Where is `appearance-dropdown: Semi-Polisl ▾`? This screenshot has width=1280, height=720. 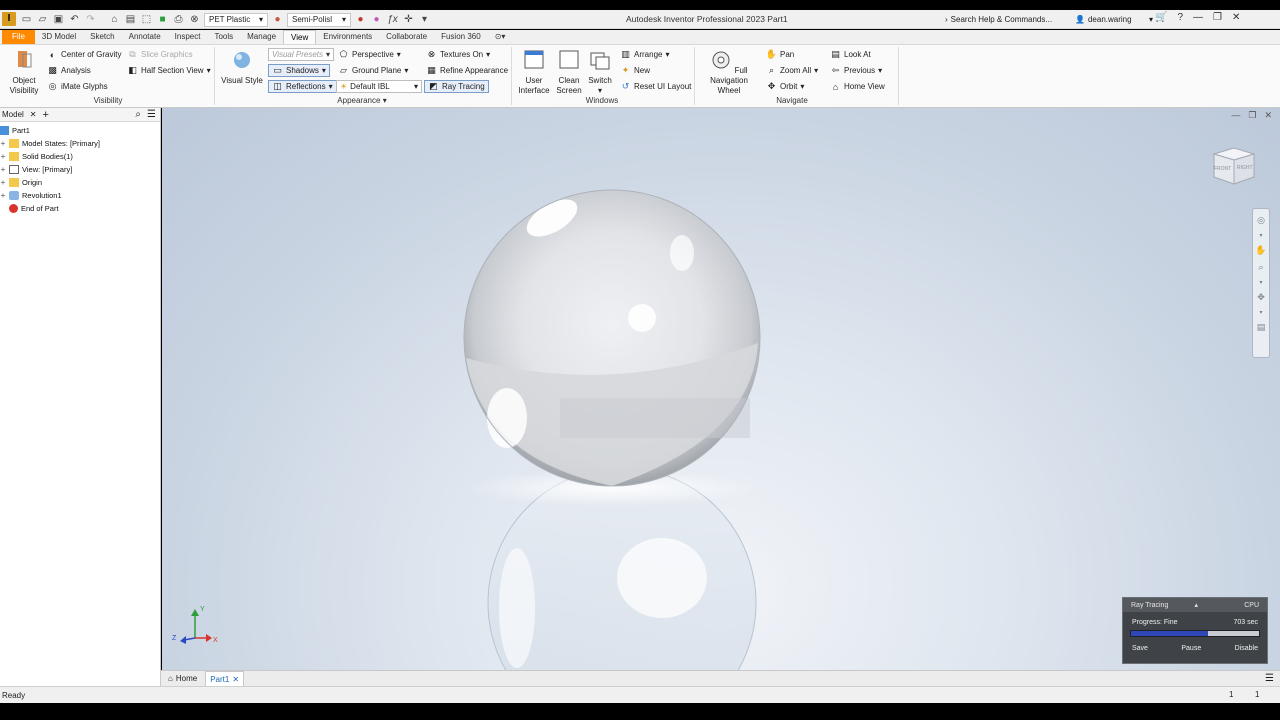 appearance-dropdown: Semi-Polisl ▾ is located at coordinates (319, 19).